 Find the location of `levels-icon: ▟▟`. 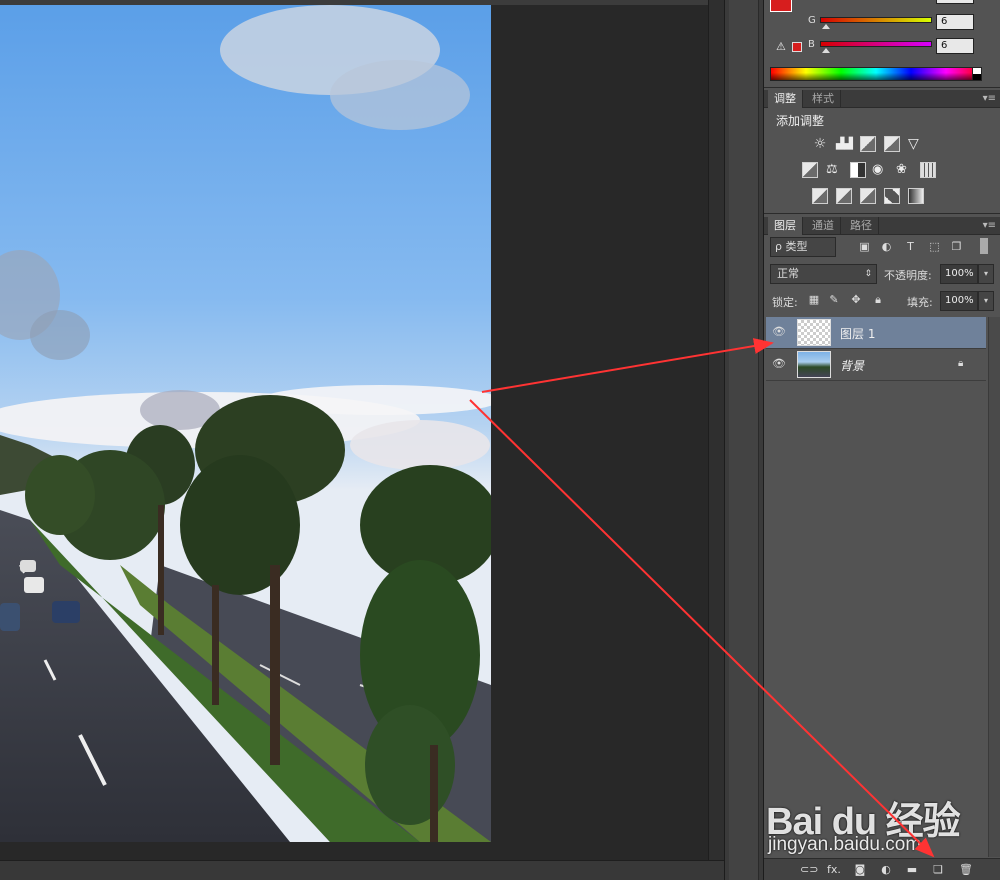

levels-icon: ▟▟ is located at coordinates (844, 144).